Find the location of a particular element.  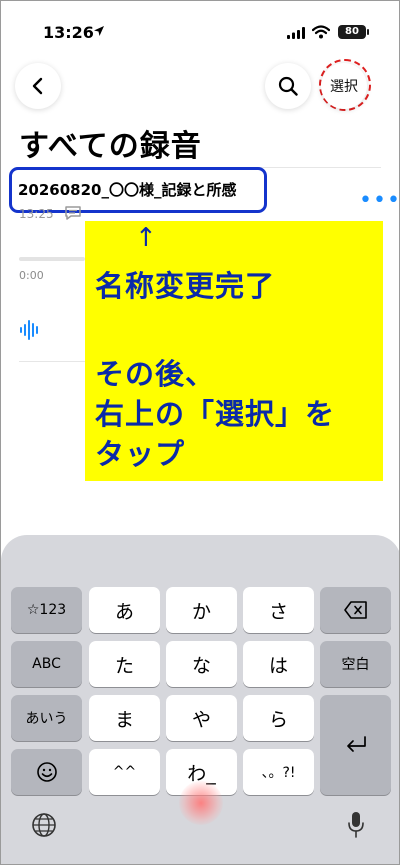

microphone-icon is located at coordinates (356, 825).